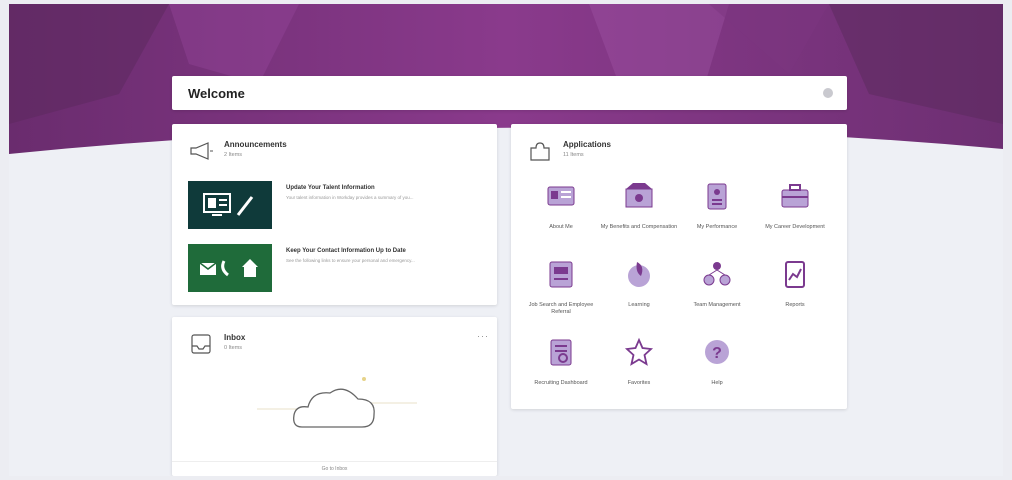  Describe the element at coordinates (561, 196) in the screenshot. I see `about-me-icon` at that location.